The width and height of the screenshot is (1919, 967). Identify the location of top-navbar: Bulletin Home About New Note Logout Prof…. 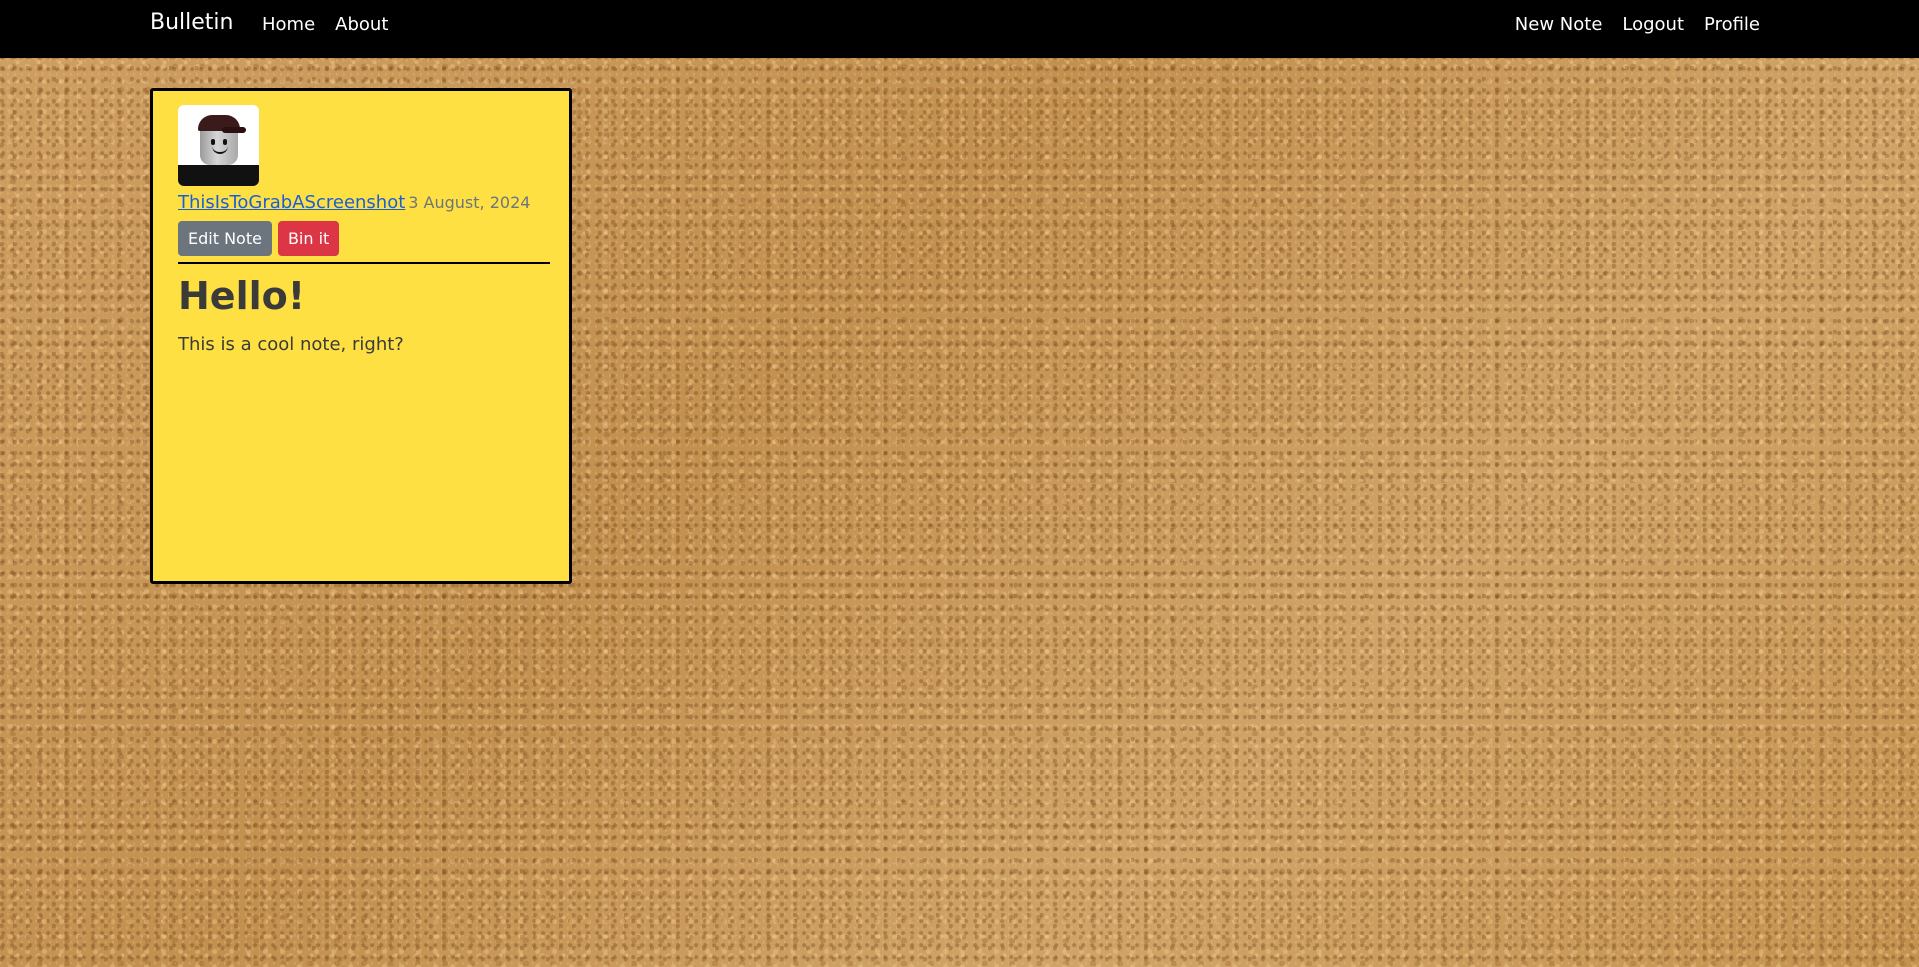
(959, 29).